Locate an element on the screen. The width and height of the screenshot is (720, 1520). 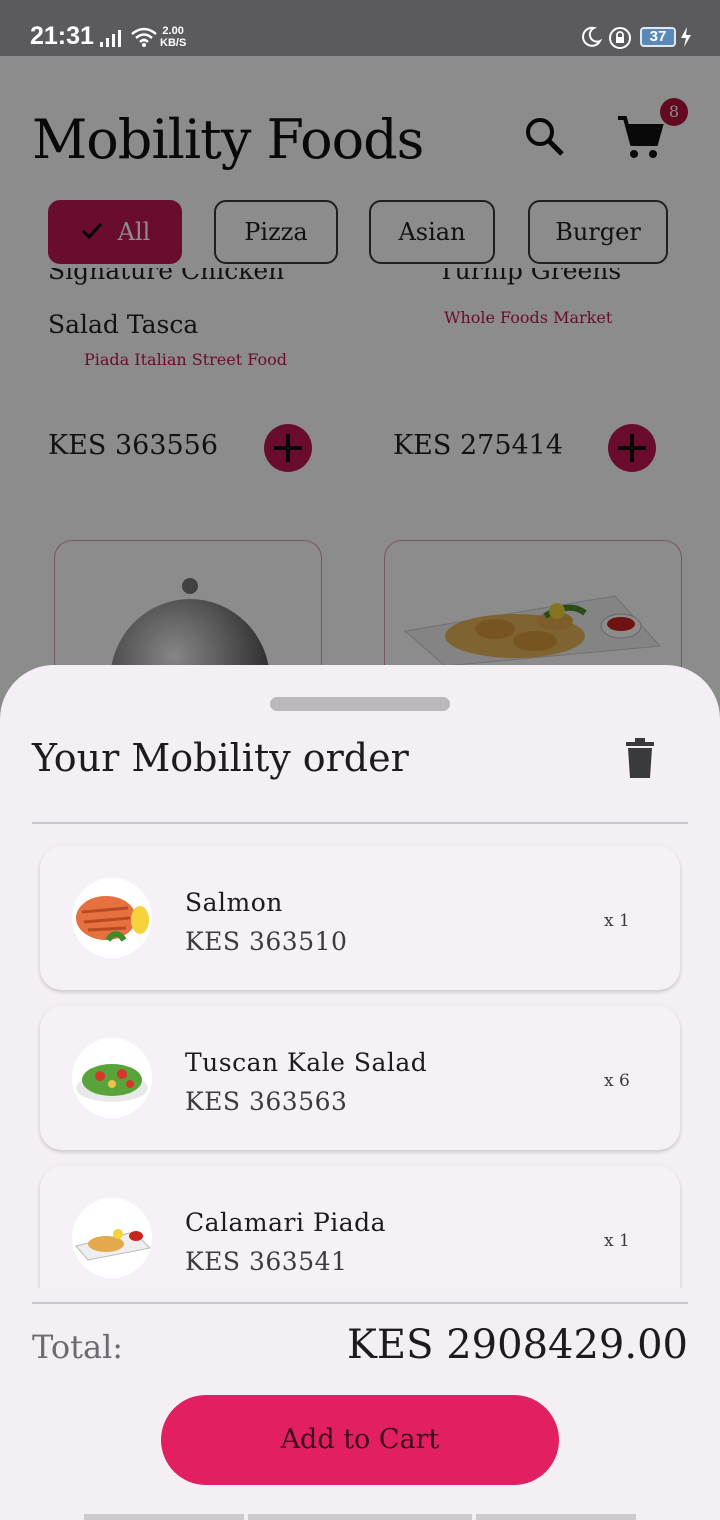
net-speed: 2.00 KB/S is located at coordinates (173, 37).